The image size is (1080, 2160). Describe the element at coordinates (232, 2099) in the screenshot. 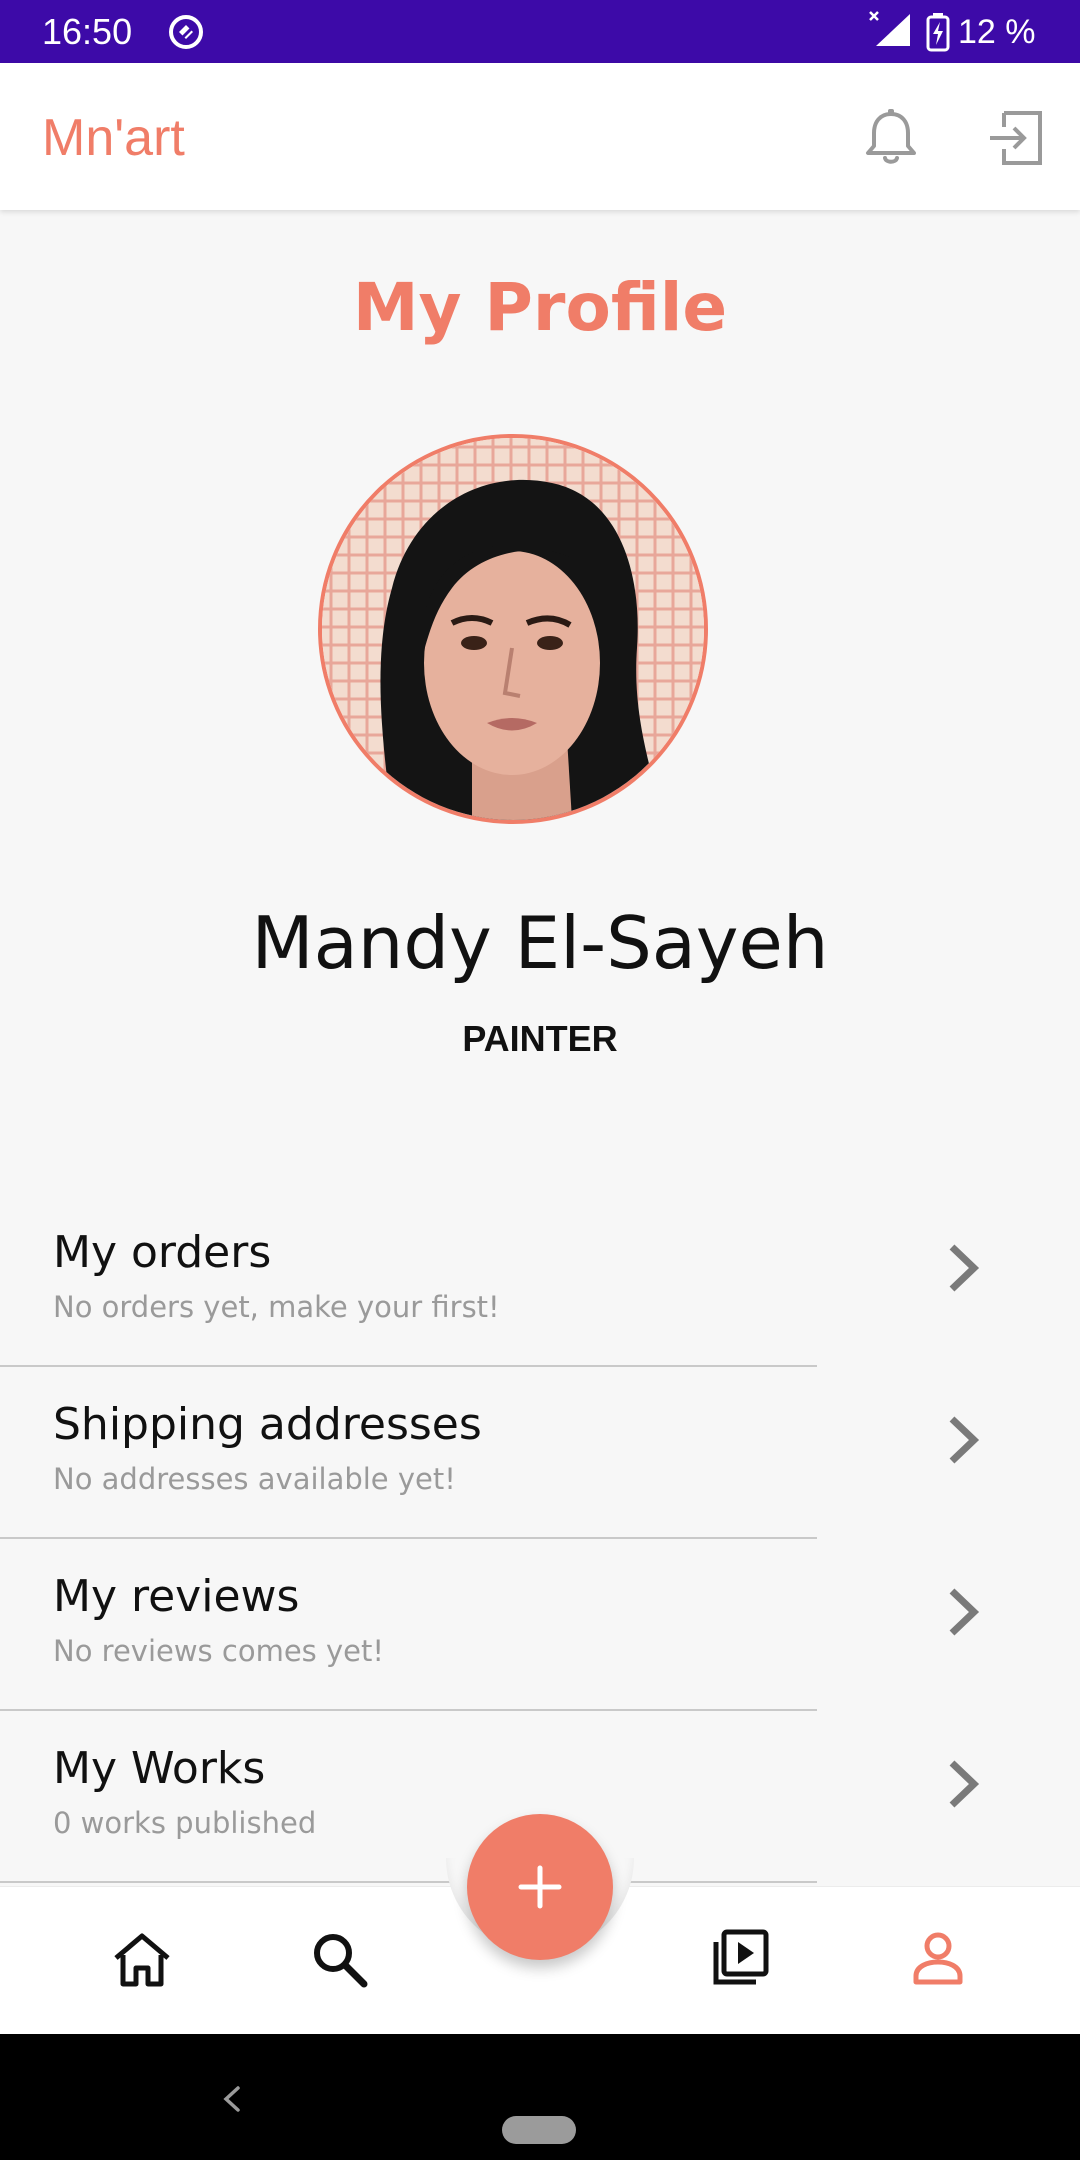

I see `back-icon` at that location.